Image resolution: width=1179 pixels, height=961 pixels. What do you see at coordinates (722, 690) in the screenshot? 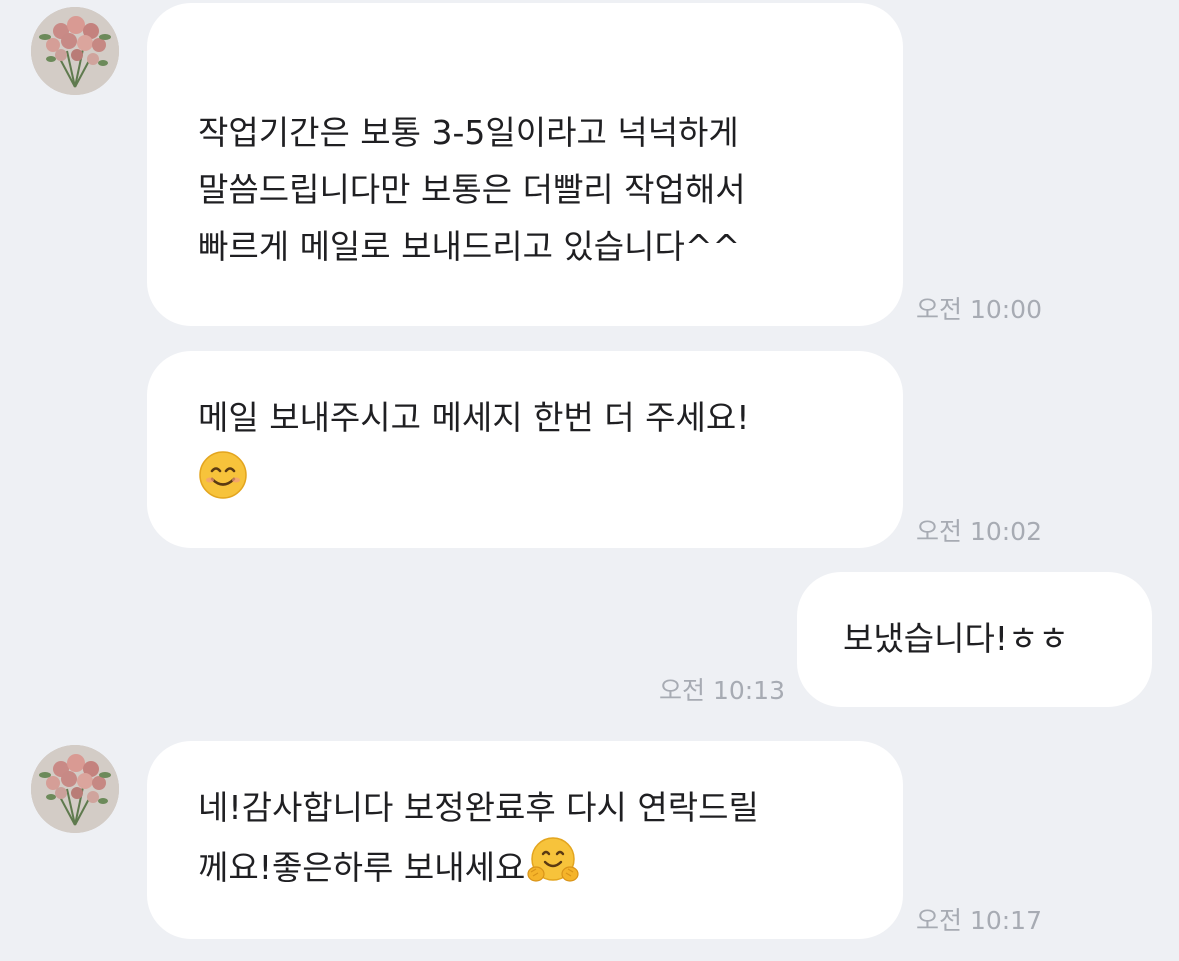
I see `message-timestamp: 오전 10:13` at bounding box center [722, 690].